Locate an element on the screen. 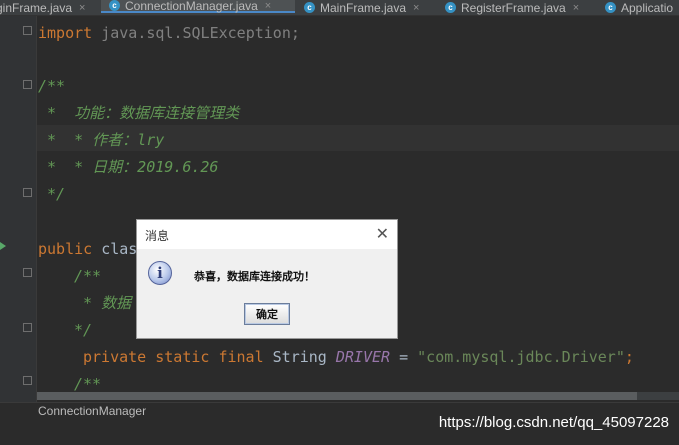 Image resolution: width=679 pixels, height=445 pixels. semicolon: ; is located at coordinates (629, 357).